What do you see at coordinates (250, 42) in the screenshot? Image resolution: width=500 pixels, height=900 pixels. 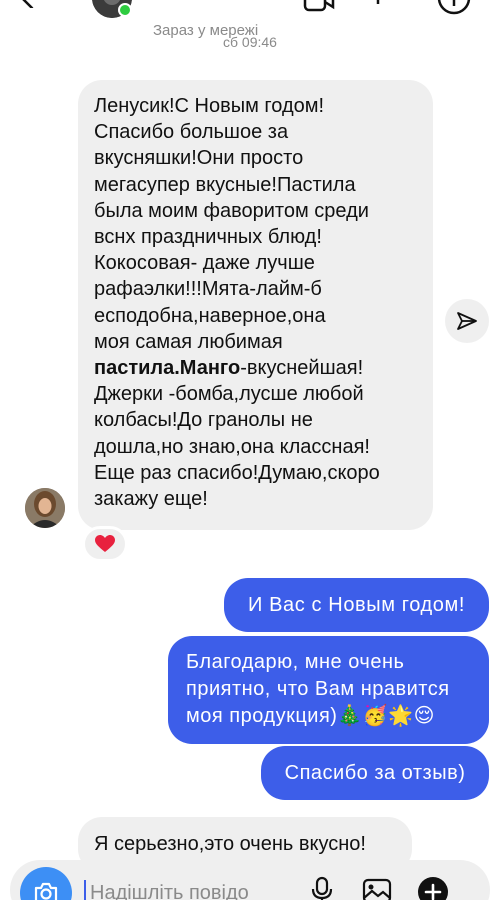 I see `message-timestamp: сб 09:46` at bounding box center [250, 42].